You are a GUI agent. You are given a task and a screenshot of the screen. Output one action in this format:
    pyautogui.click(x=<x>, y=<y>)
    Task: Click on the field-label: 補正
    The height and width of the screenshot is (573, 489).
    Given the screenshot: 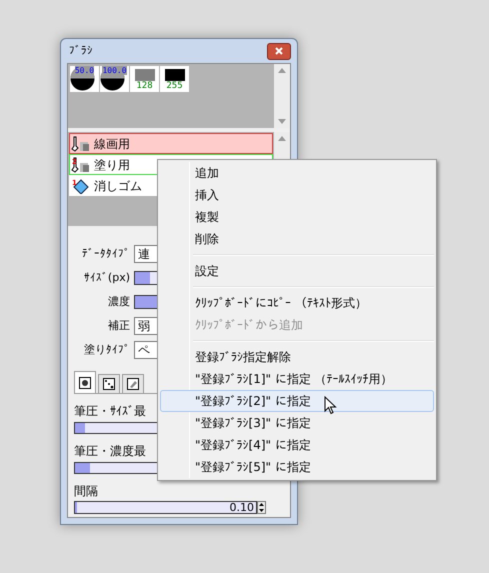 What is the action you would take?
    pyautogui.click(x=119, y=326)
    